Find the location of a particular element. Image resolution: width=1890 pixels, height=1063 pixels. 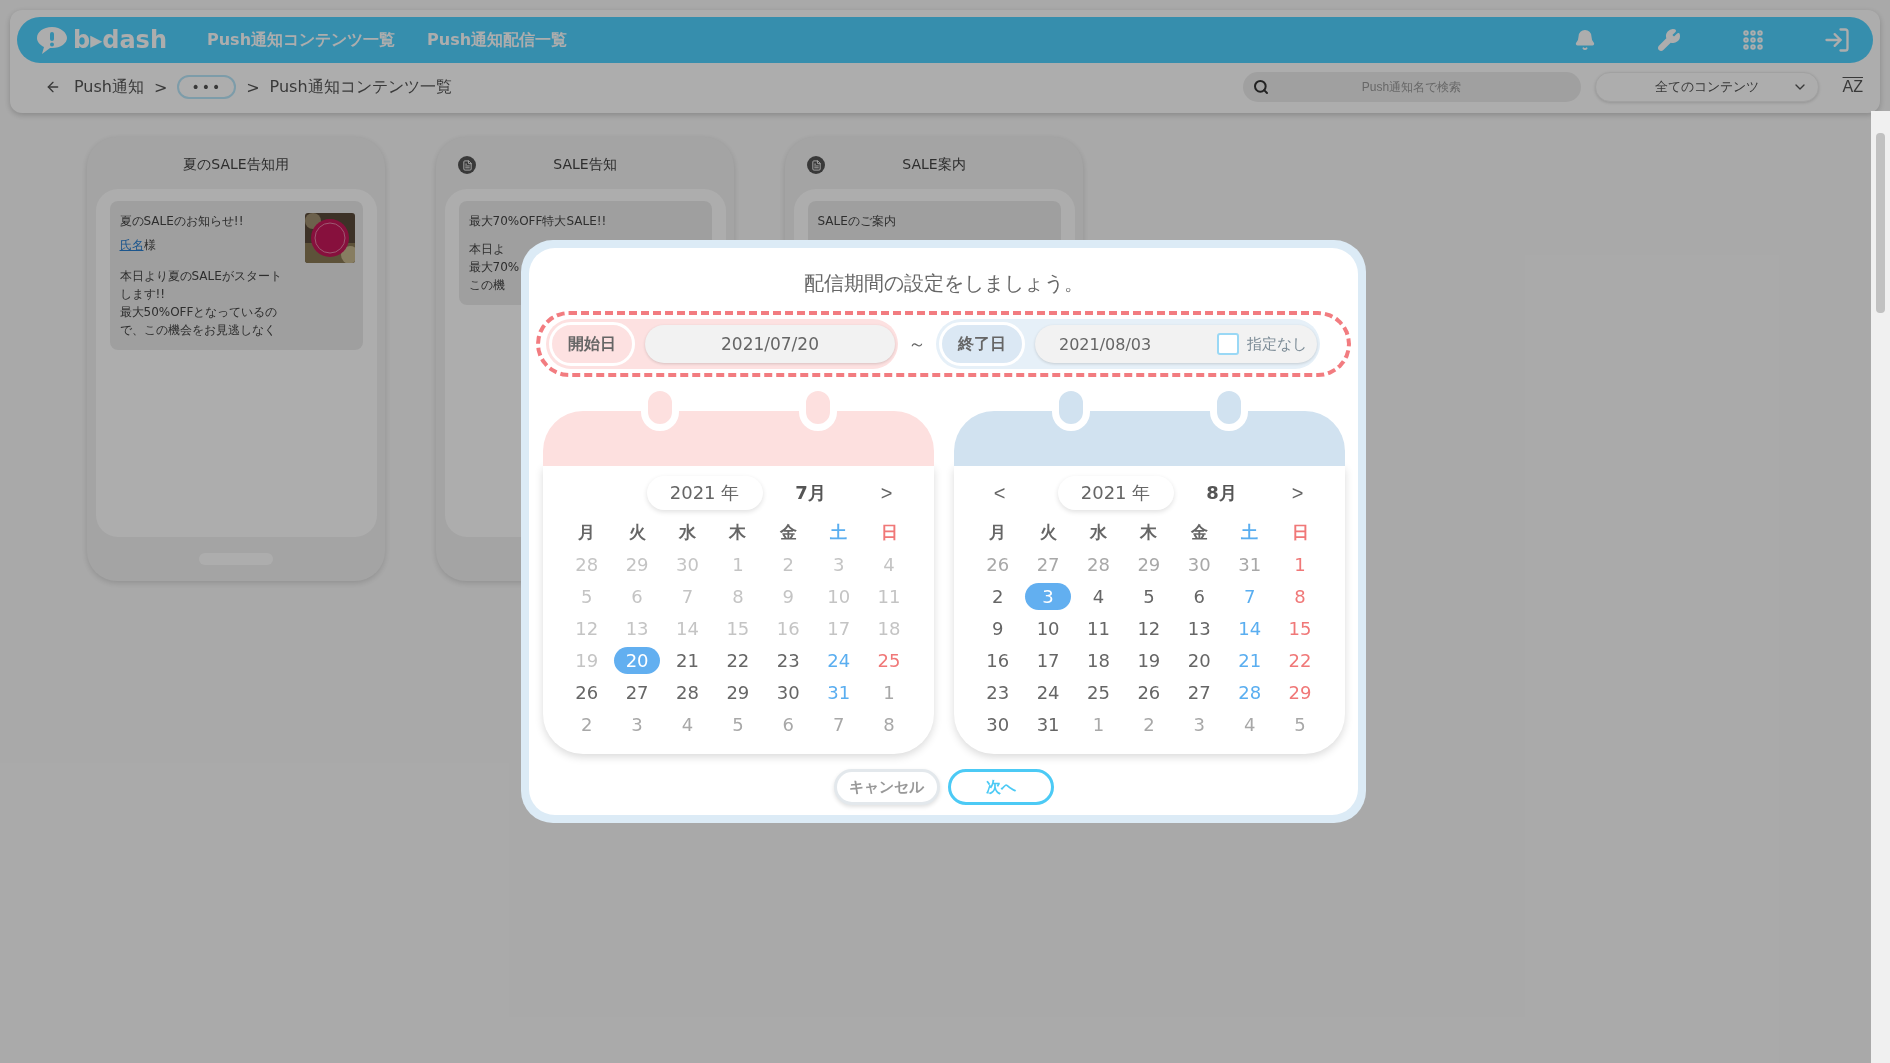

scrollbar is located at coordinates (1880, 587).